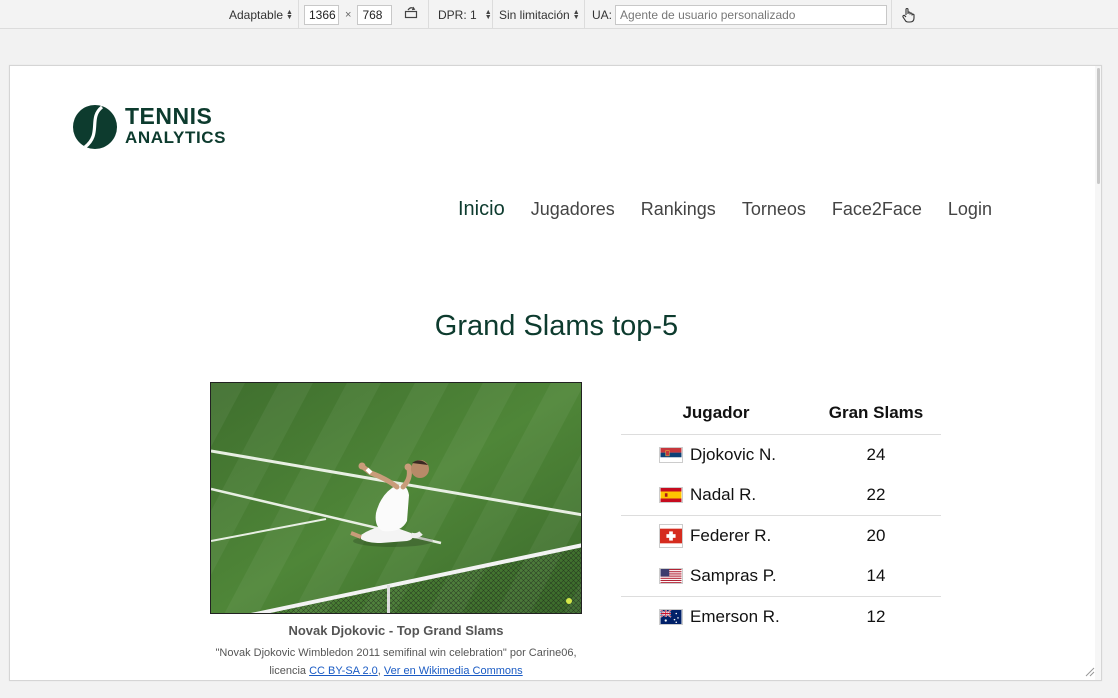  I want to click on slam-count: 22, so click(876, 494).